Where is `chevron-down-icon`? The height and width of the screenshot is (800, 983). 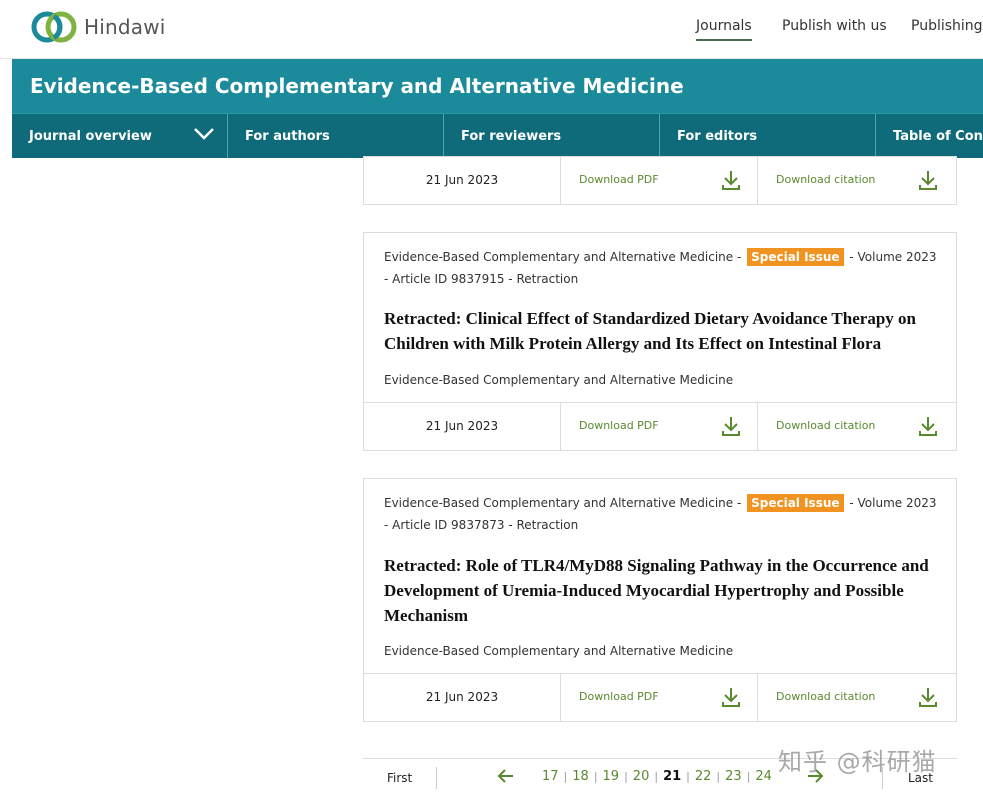
chevron-down-icon is located at coordinates (204, 134).